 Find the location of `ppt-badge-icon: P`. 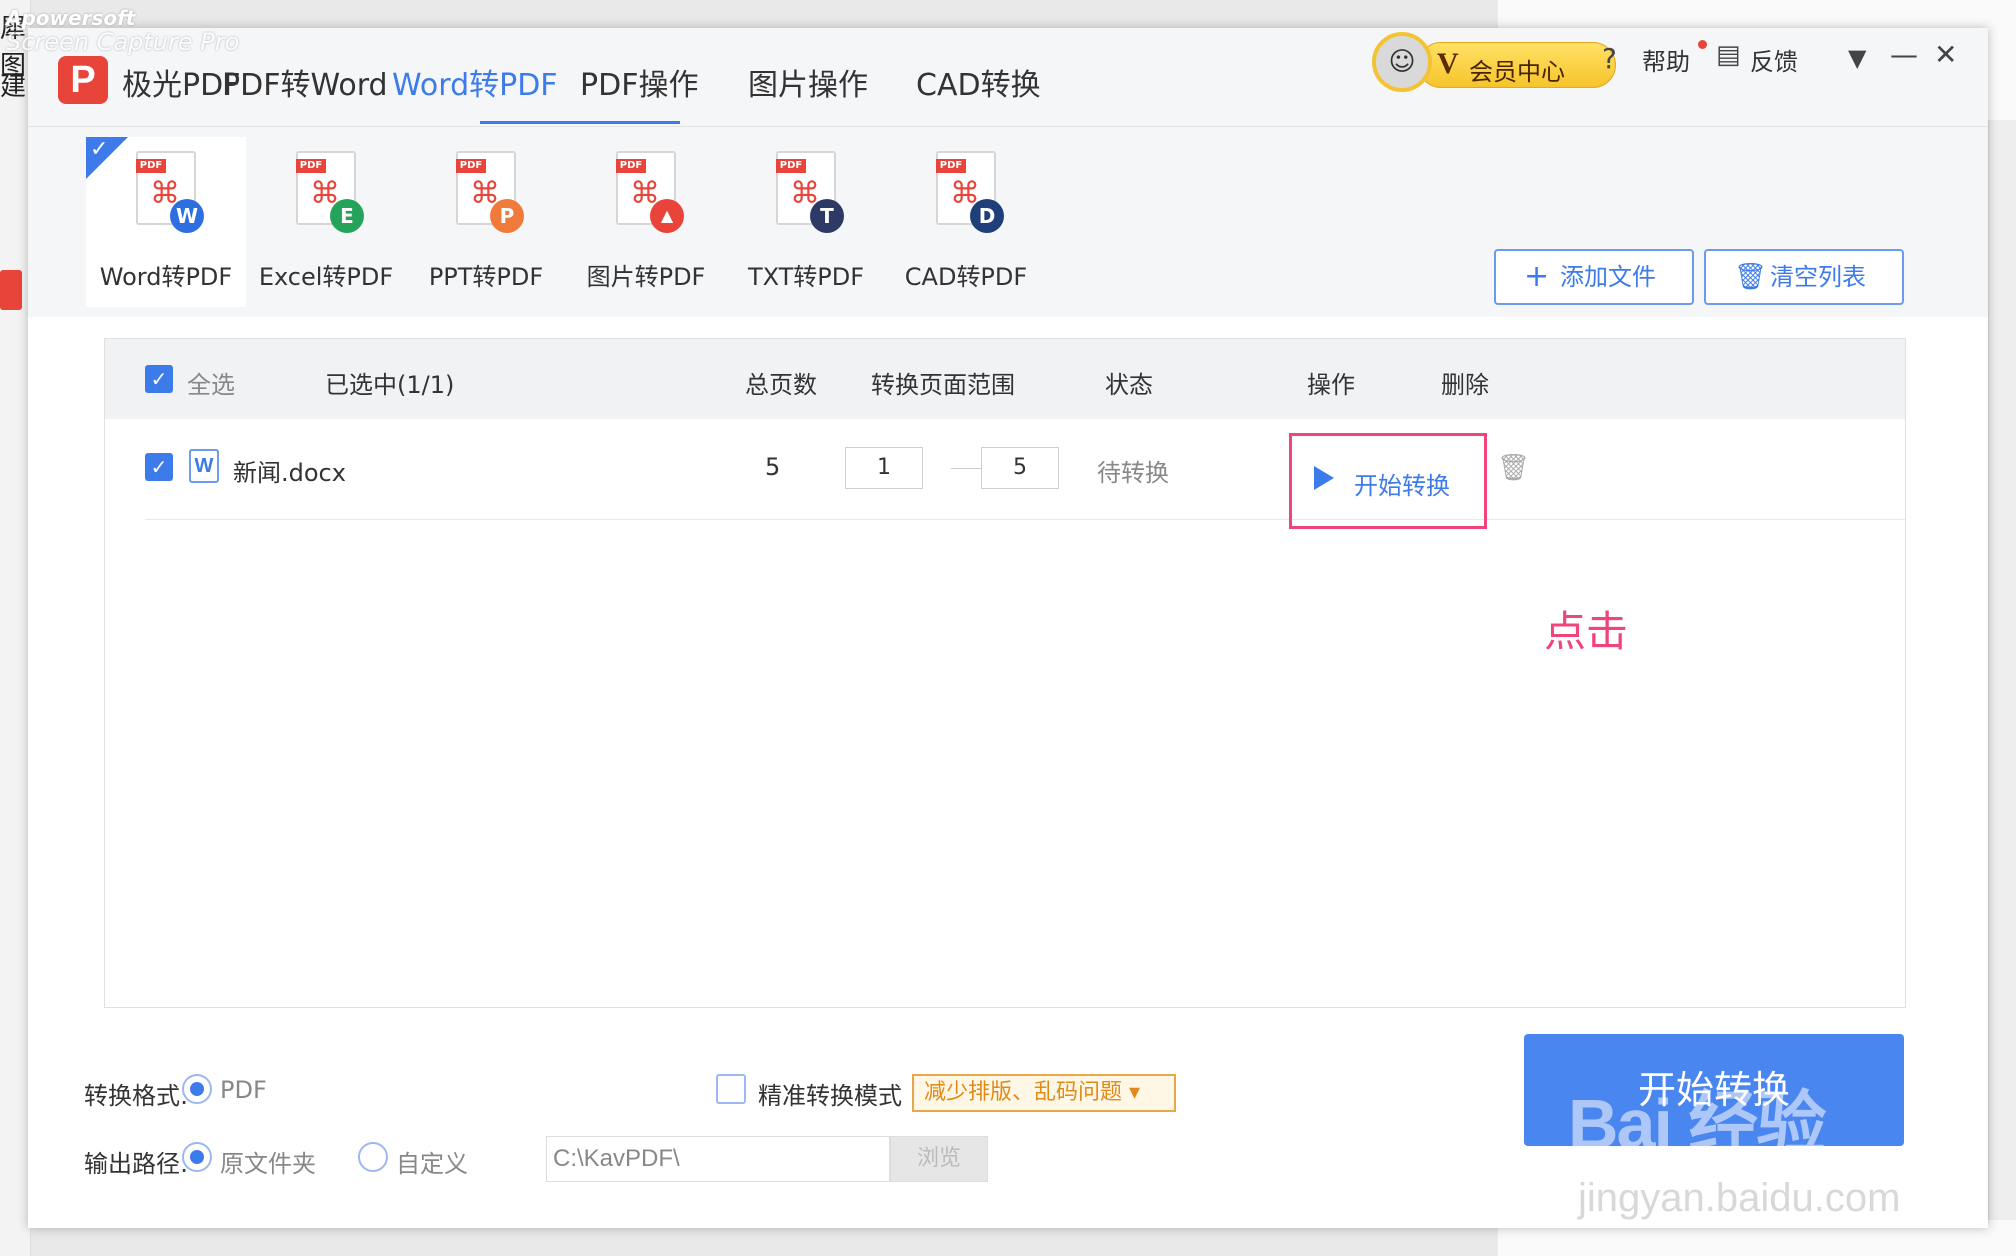

ppt-badge-icon: P is located at coordinates (507, 216).